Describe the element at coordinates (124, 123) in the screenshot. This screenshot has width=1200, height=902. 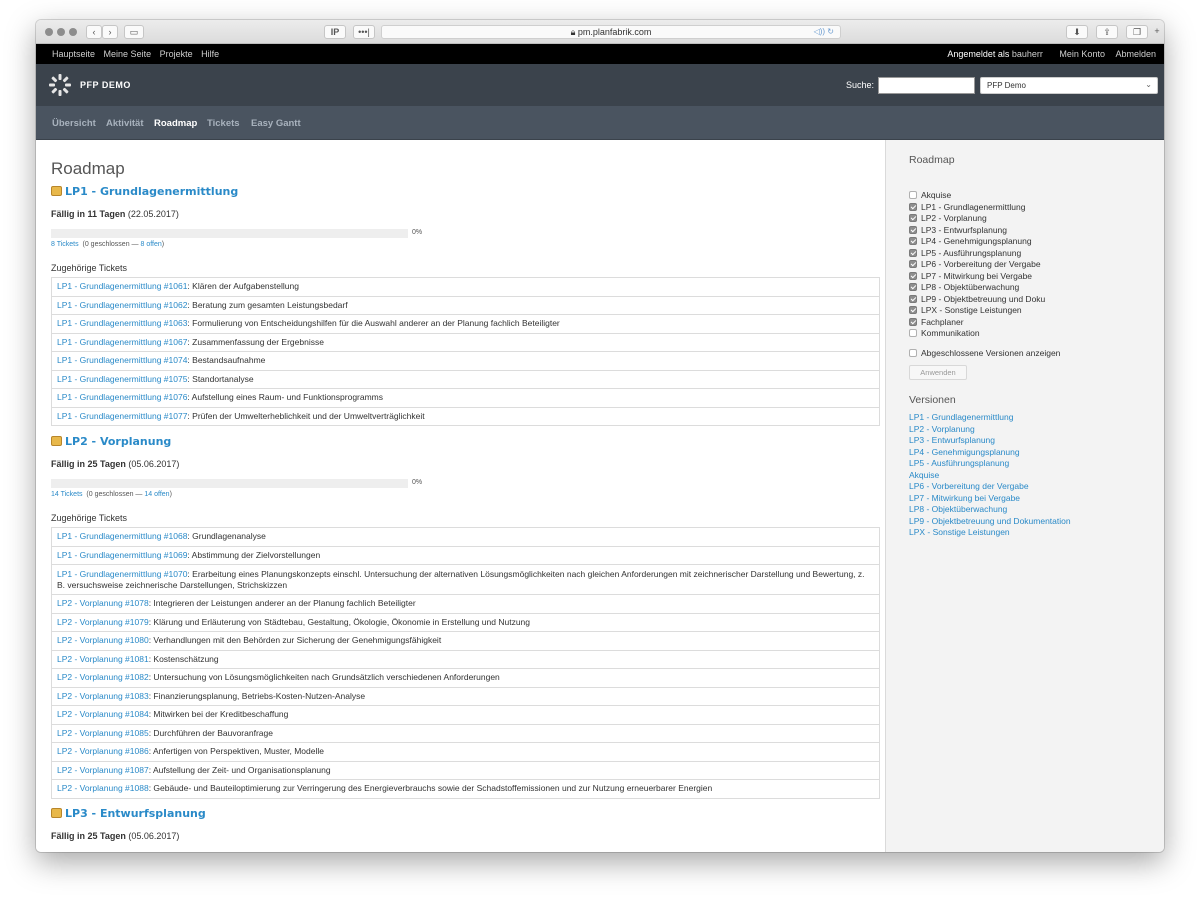
I see `tab-activity: Aktivität` at that location.